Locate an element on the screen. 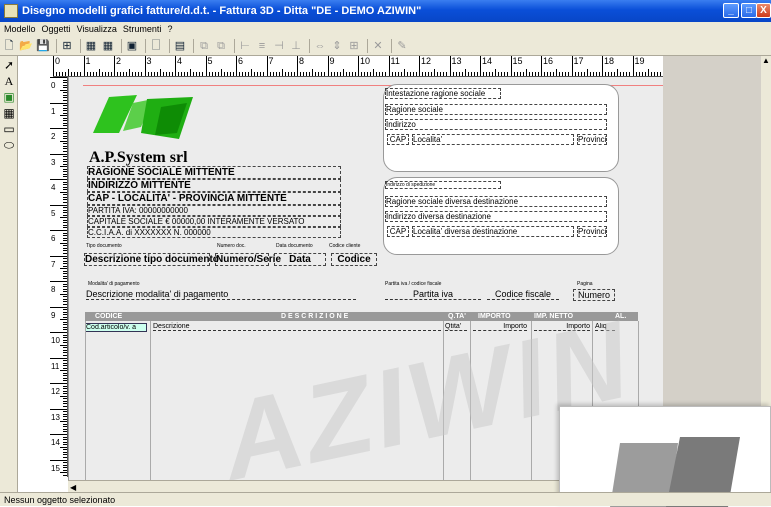 This screenshot has height=507, width=771. table2-icon: ▦ is located at coordinates (108, 46).